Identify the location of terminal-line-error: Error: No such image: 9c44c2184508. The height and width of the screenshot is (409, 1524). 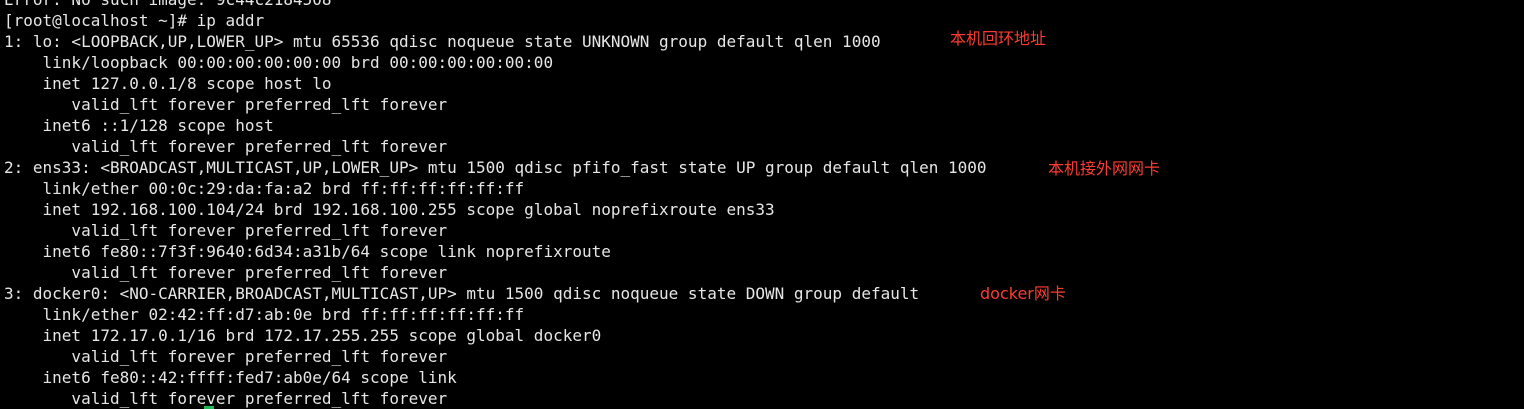
(495, 5).